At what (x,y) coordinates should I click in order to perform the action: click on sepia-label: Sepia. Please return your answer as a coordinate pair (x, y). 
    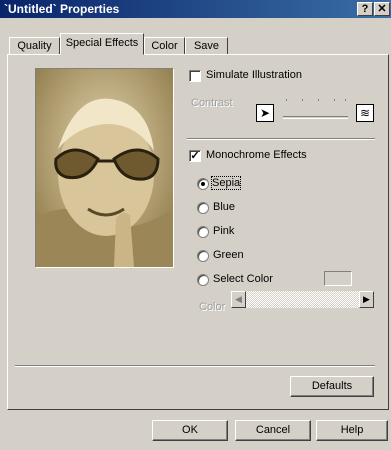
    Looking at the image, I should click on (226, 183).